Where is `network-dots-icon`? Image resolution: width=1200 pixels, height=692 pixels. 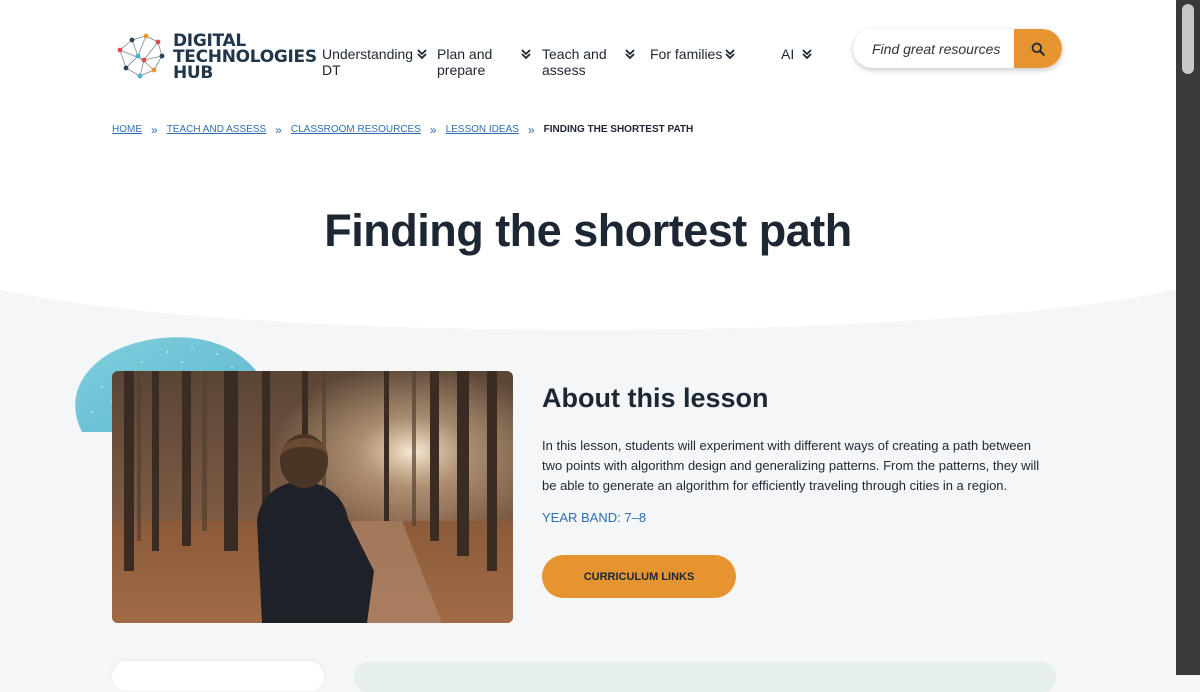
network-dots-icon is located at coordinates (141, 56).